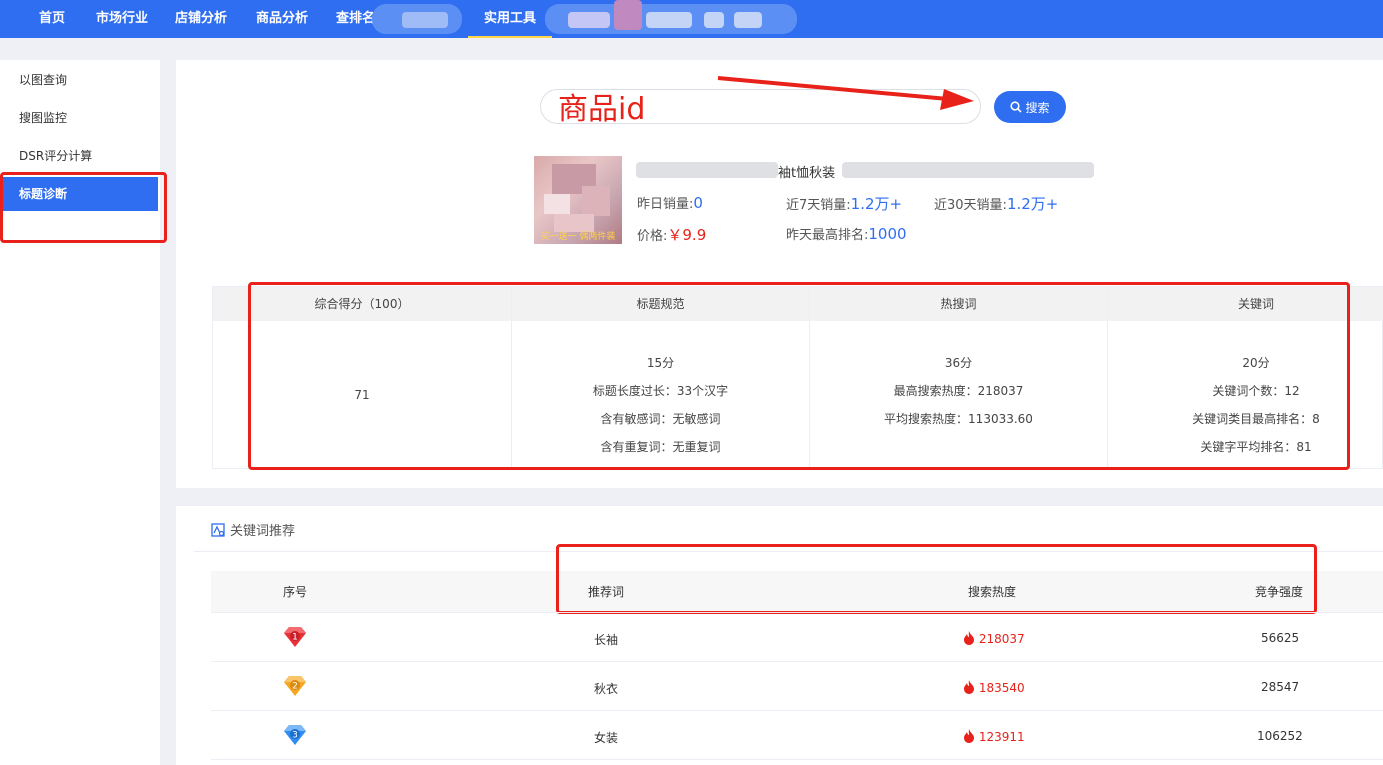 The width and height of the screenshot is (1383, 765). I want to click on gem-rank-2-icon: 2, so click(295, 686).